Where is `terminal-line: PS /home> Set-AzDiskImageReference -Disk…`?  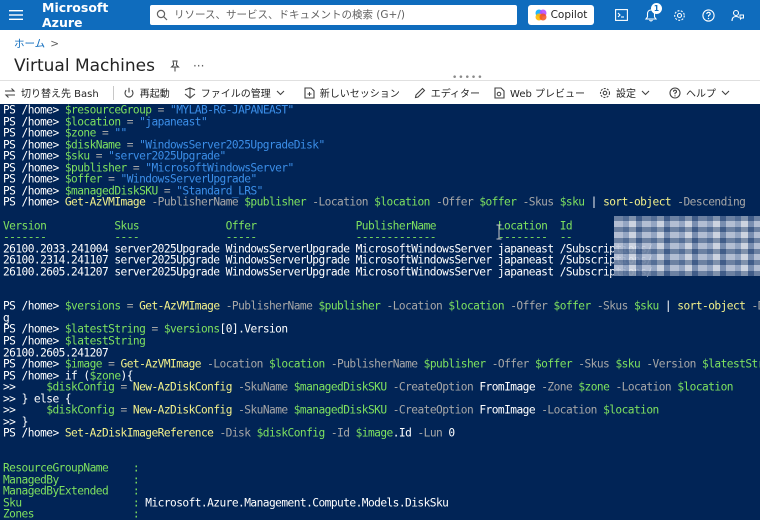 terminal-line: PS /home> Set-AzDiskImageReference -Disk… is located at coordinates (229, 433).